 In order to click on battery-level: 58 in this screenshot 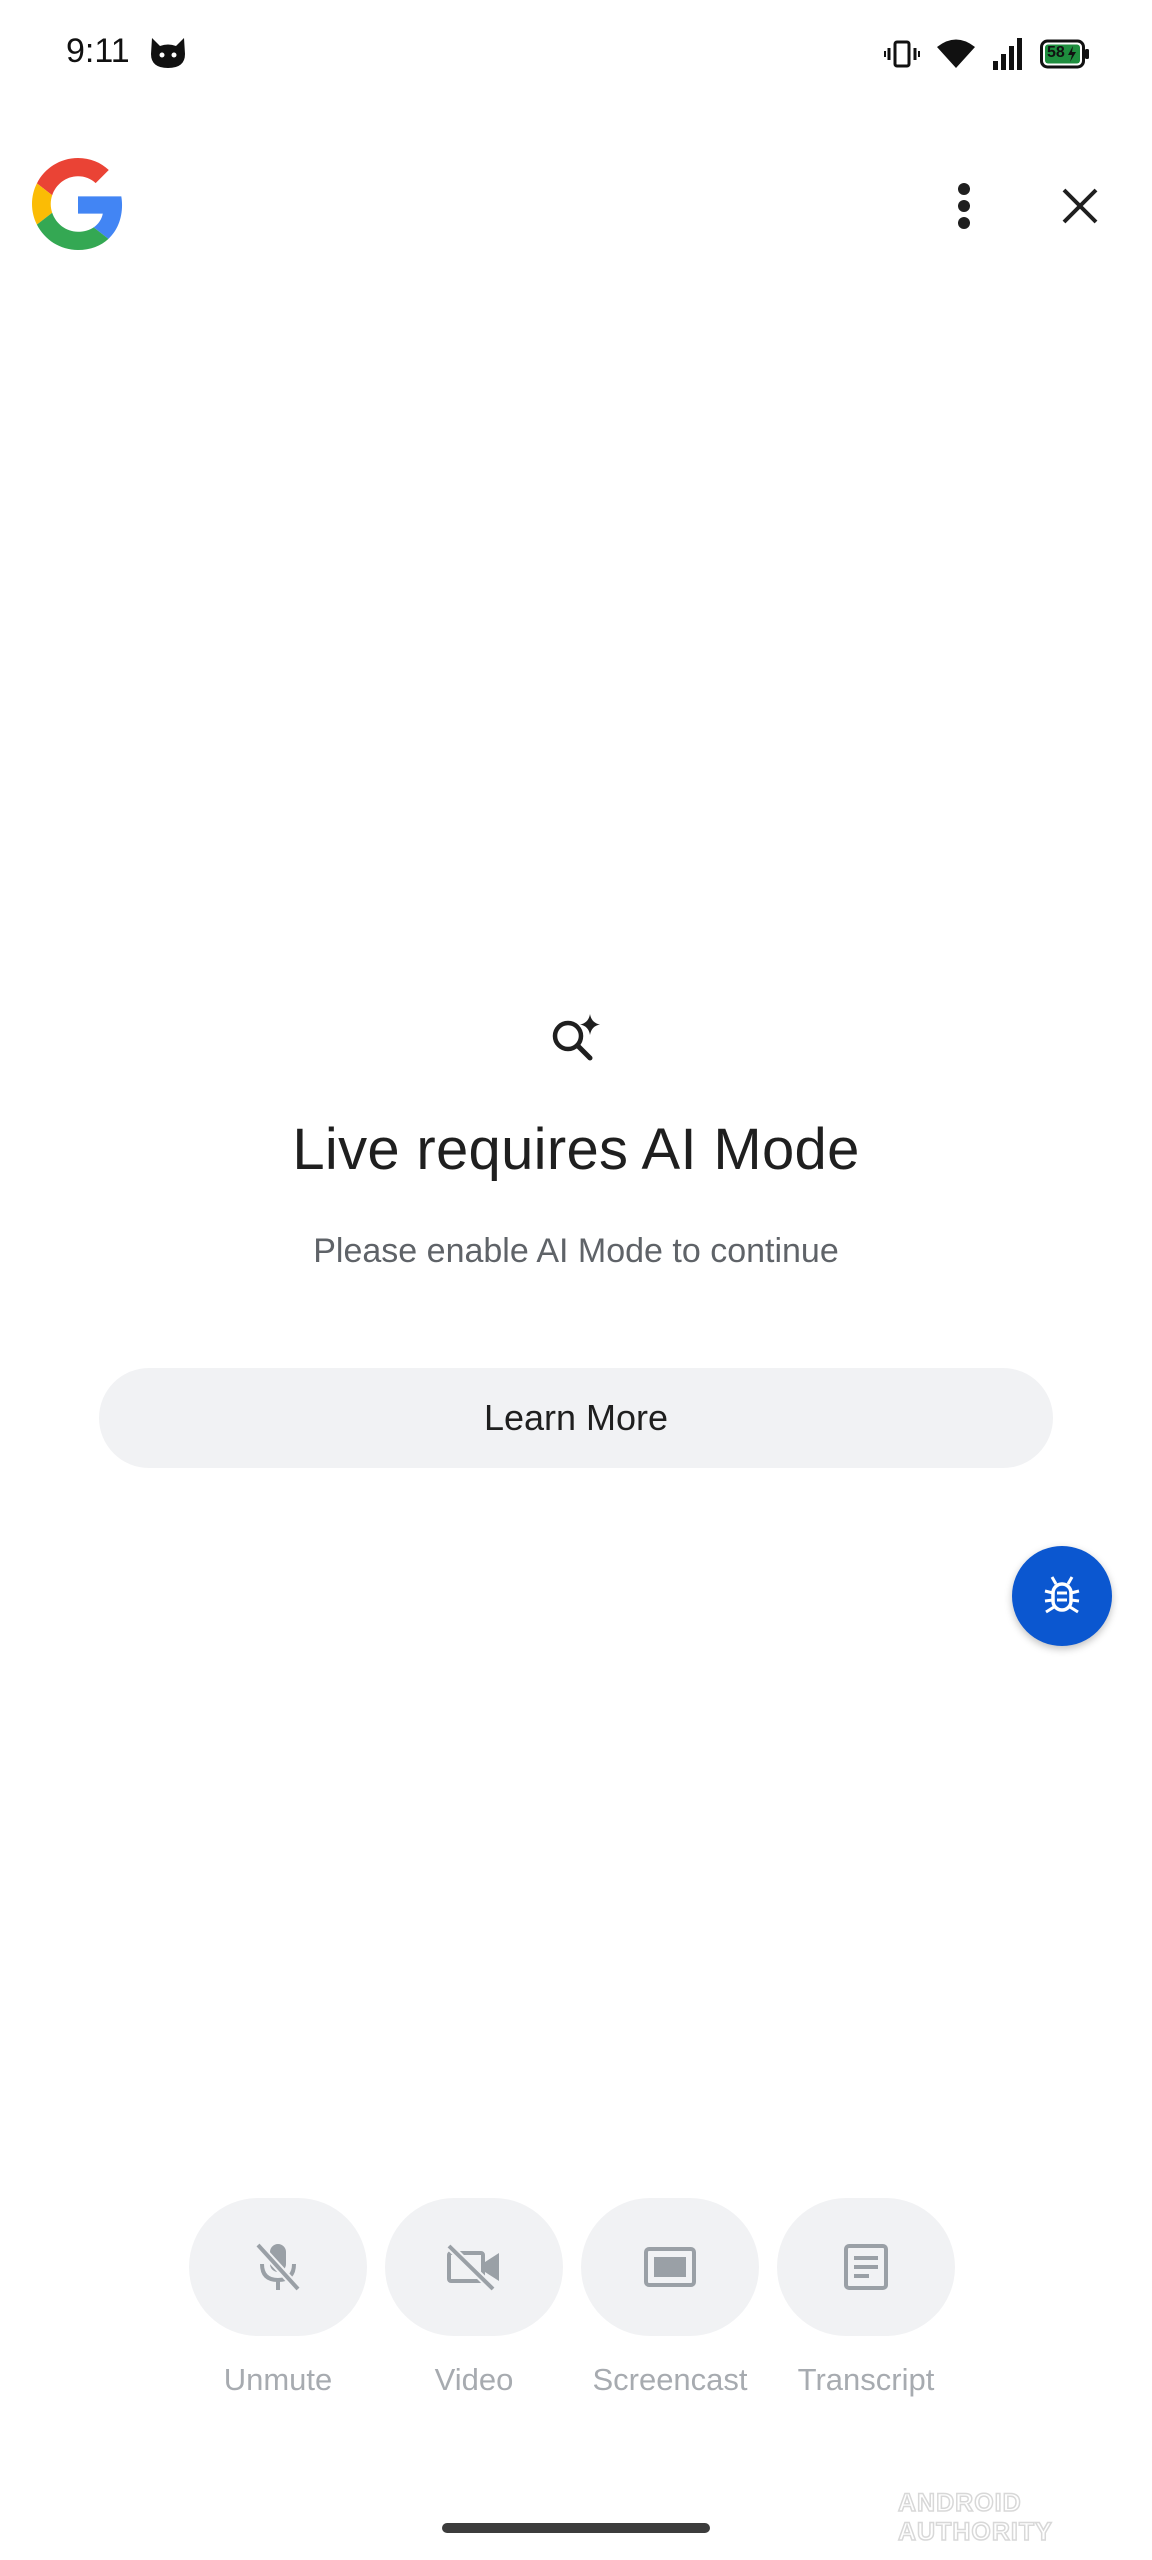, I will do `click(1056, 52)`.